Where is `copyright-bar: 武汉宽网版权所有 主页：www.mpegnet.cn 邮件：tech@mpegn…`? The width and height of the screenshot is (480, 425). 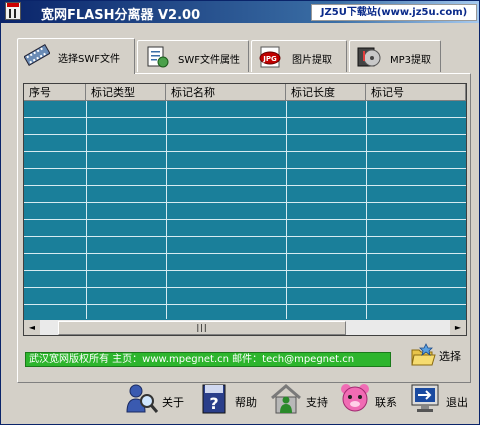
copyright-bar: 武汉宽网版权所有 主页：www.mpegnet.cn 邮件：tech@mpegn… is located at coordinates (208, 359).